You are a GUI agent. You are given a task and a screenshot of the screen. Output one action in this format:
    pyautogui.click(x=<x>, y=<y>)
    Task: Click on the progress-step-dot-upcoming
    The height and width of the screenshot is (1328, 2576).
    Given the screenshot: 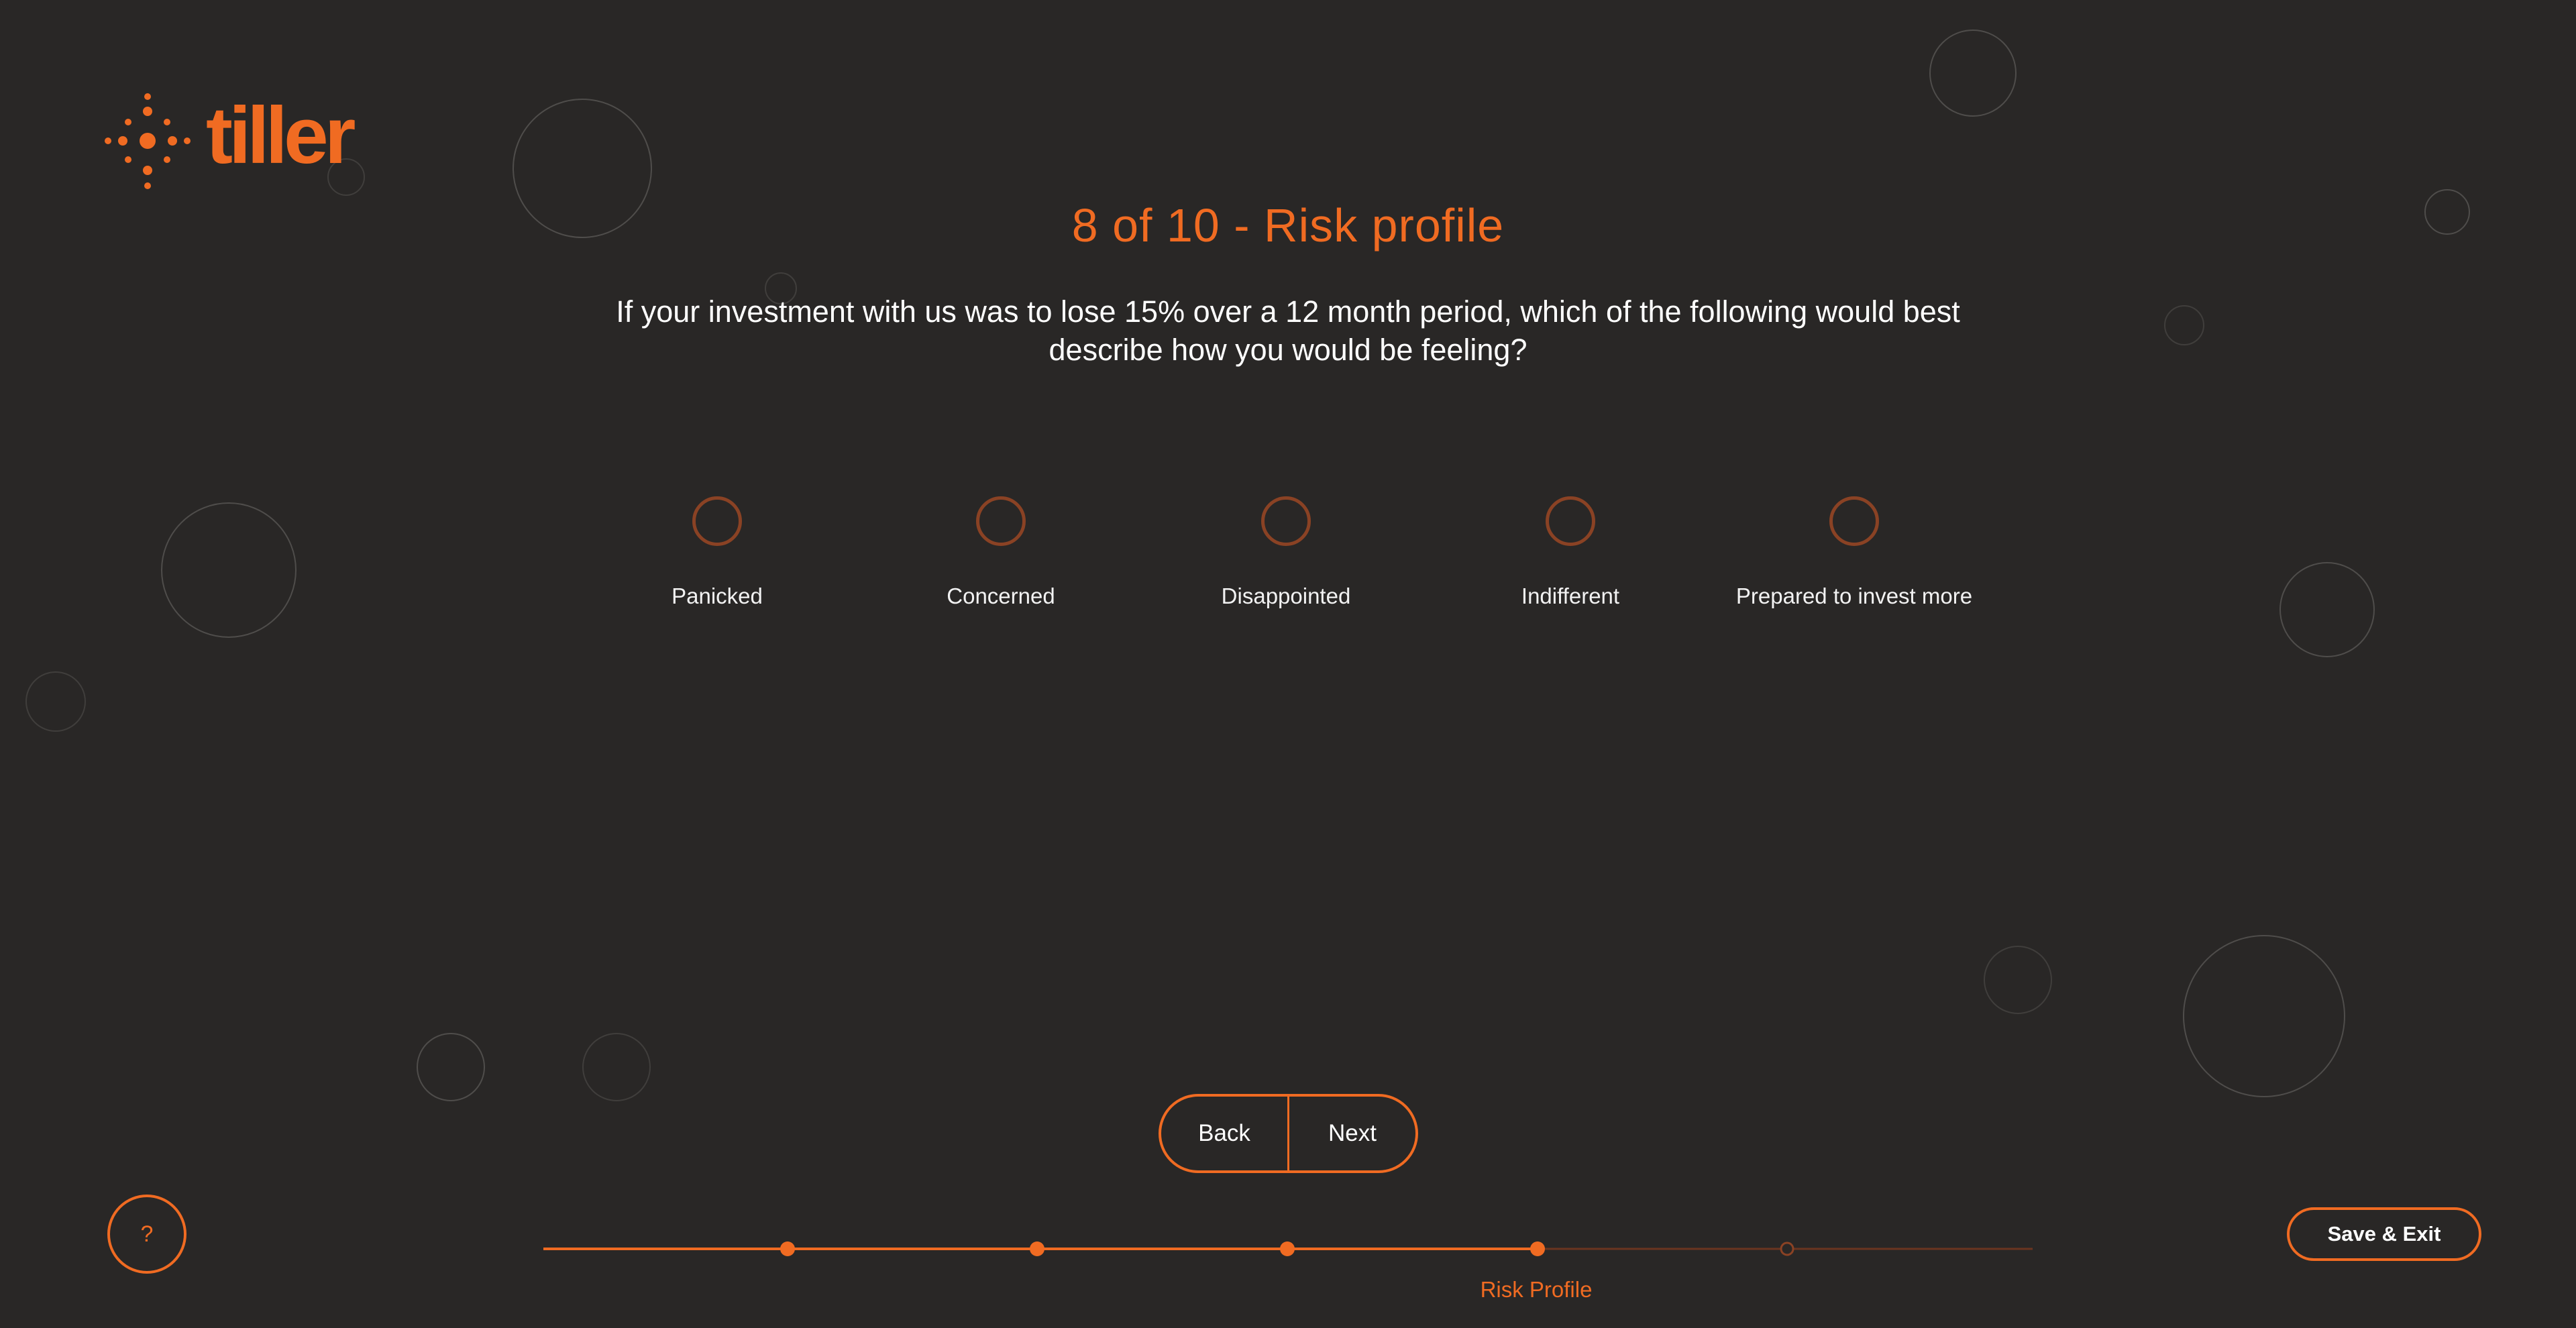 What is the action you would take?
    pyautogui.click(x=1787, y=1248)
    